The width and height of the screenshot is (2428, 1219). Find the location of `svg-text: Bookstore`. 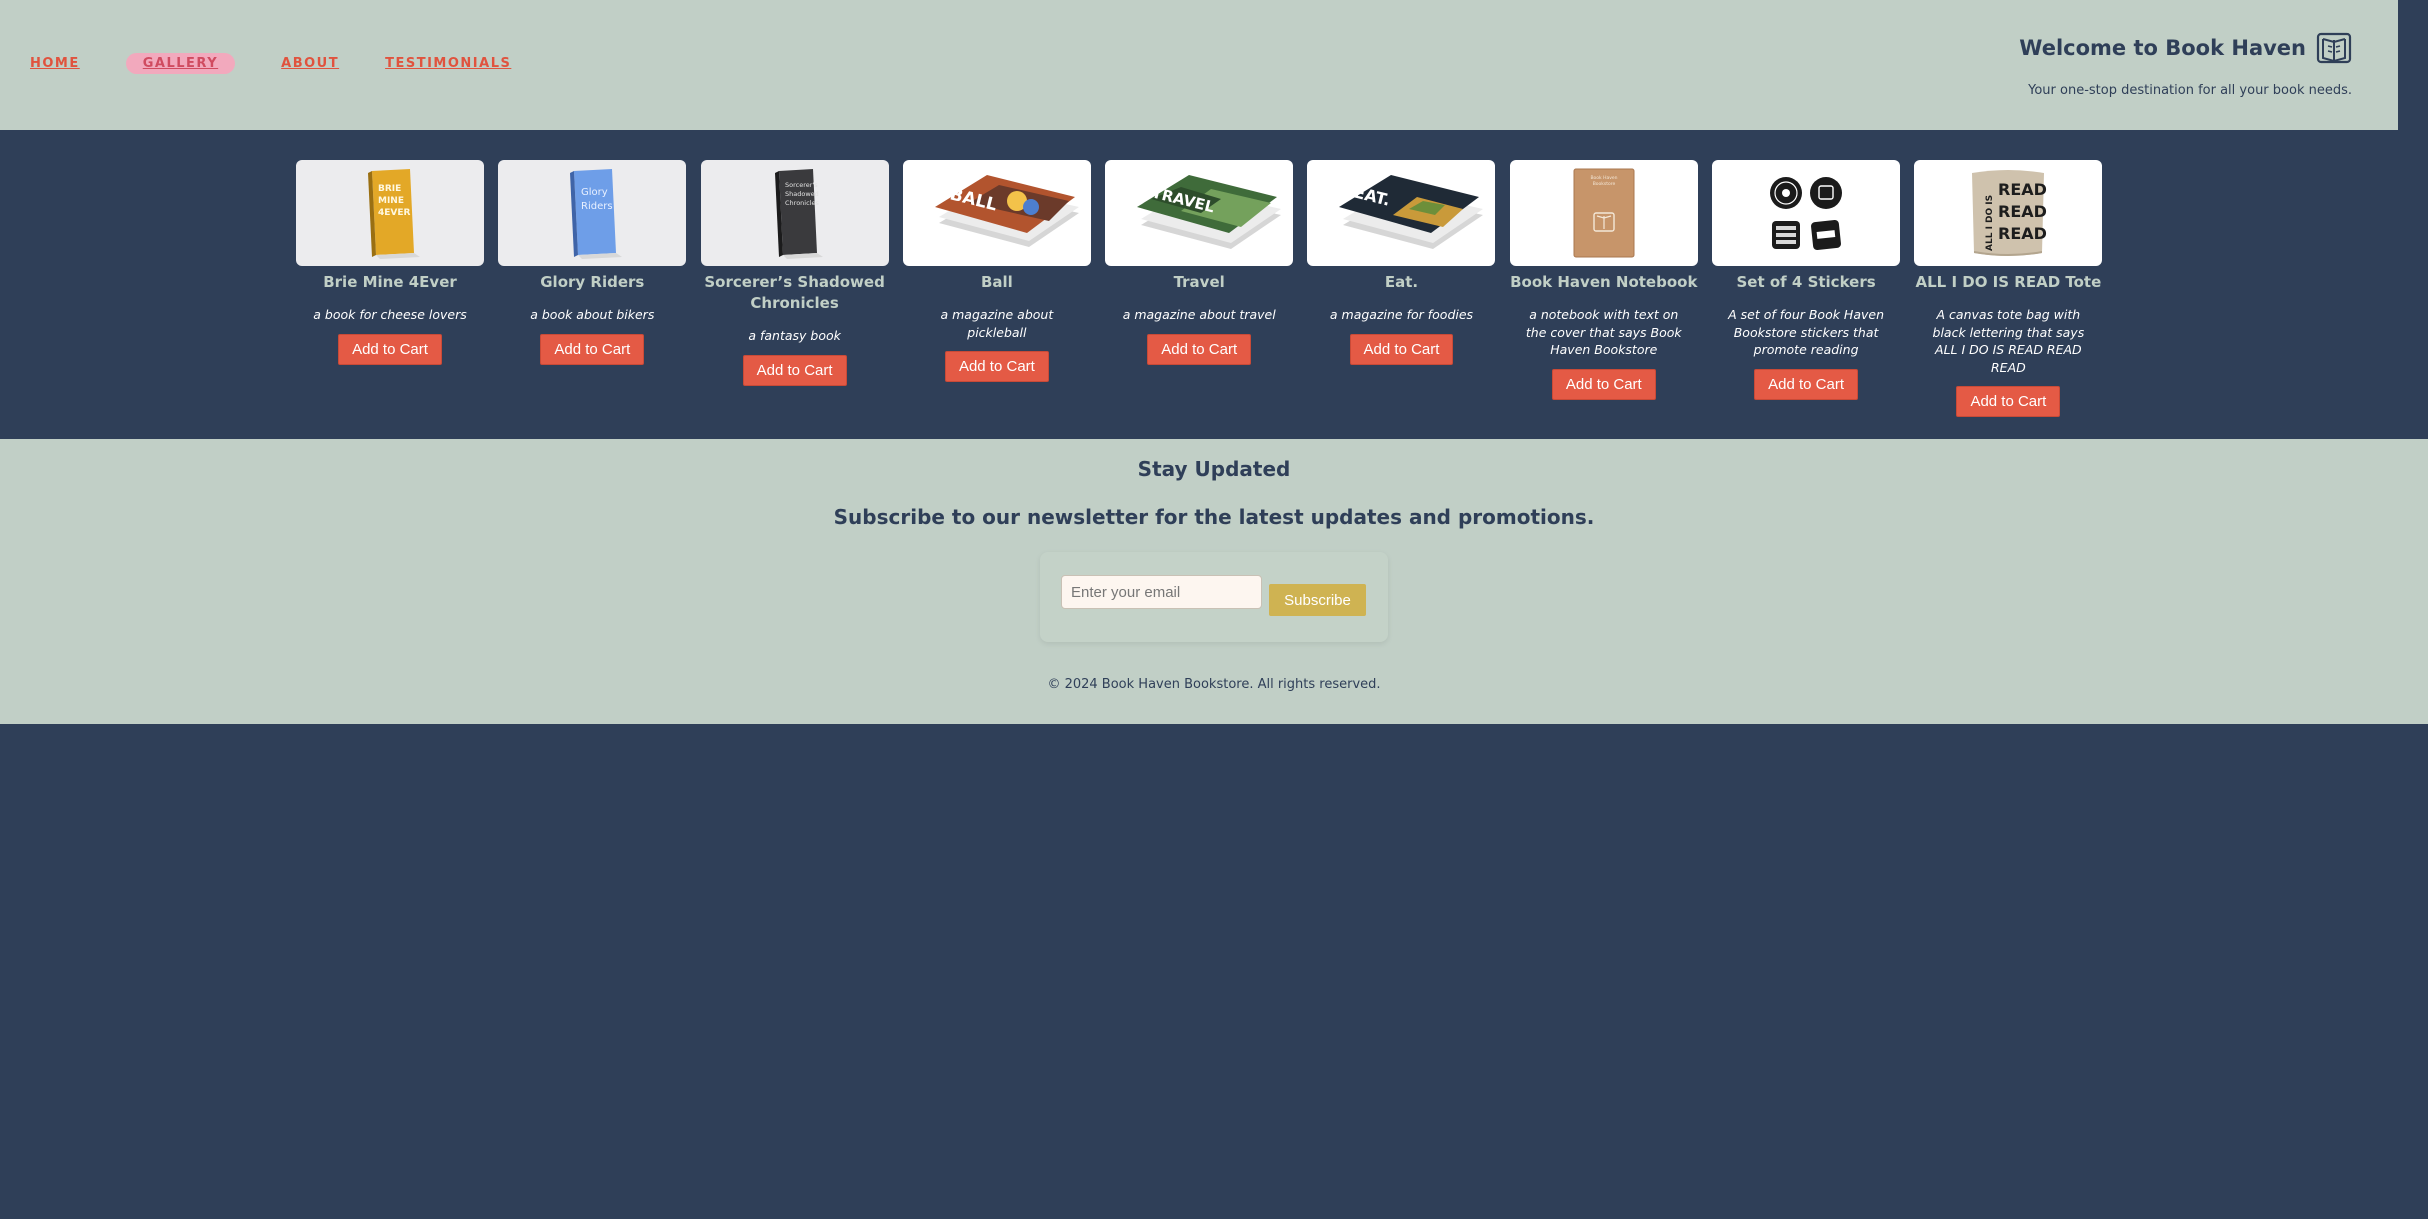

svg-text: Bookstore is located at coordinates (1603, 184).